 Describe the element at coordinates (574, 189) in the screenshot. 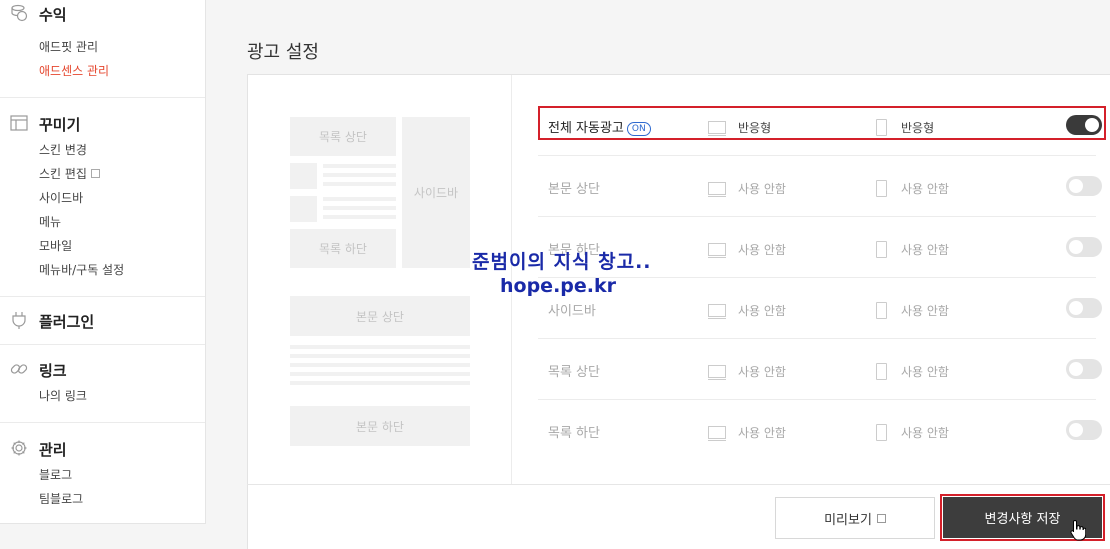

I see `ad-row-label: 본문 상단` at that location.